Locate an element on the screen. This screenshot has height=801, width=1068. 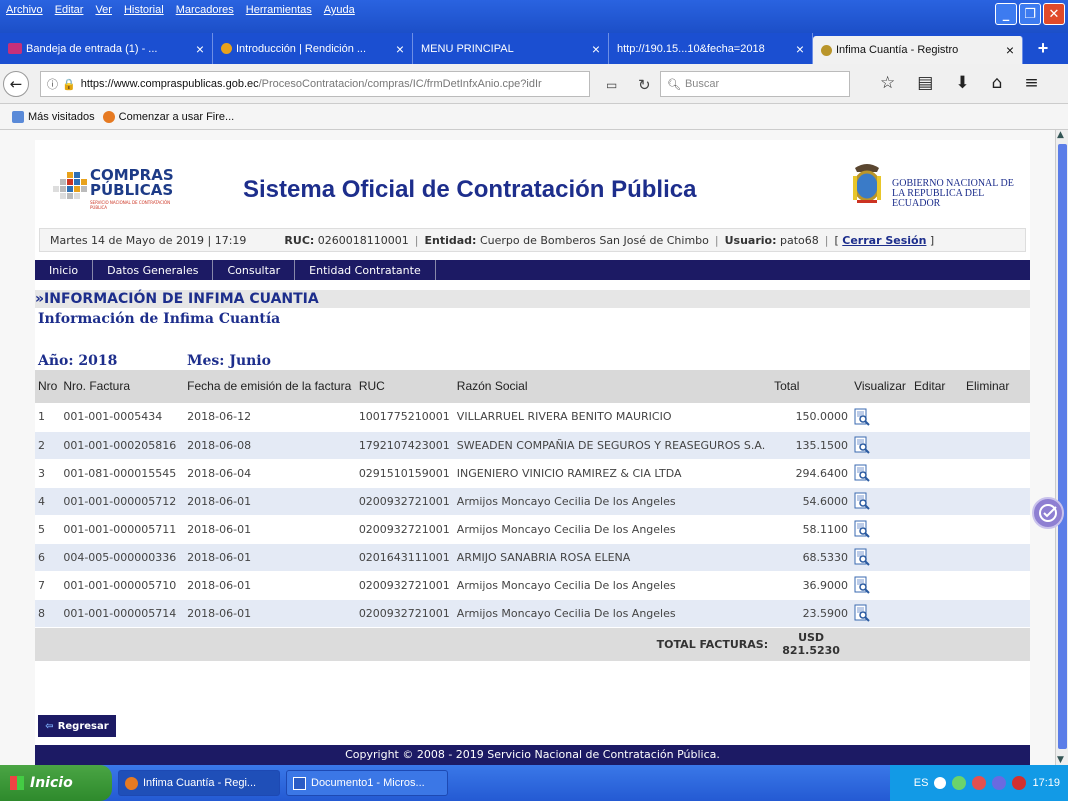
tab-http: http://190.15...10&fecha=2018 × is located at coordinates (711, 48).